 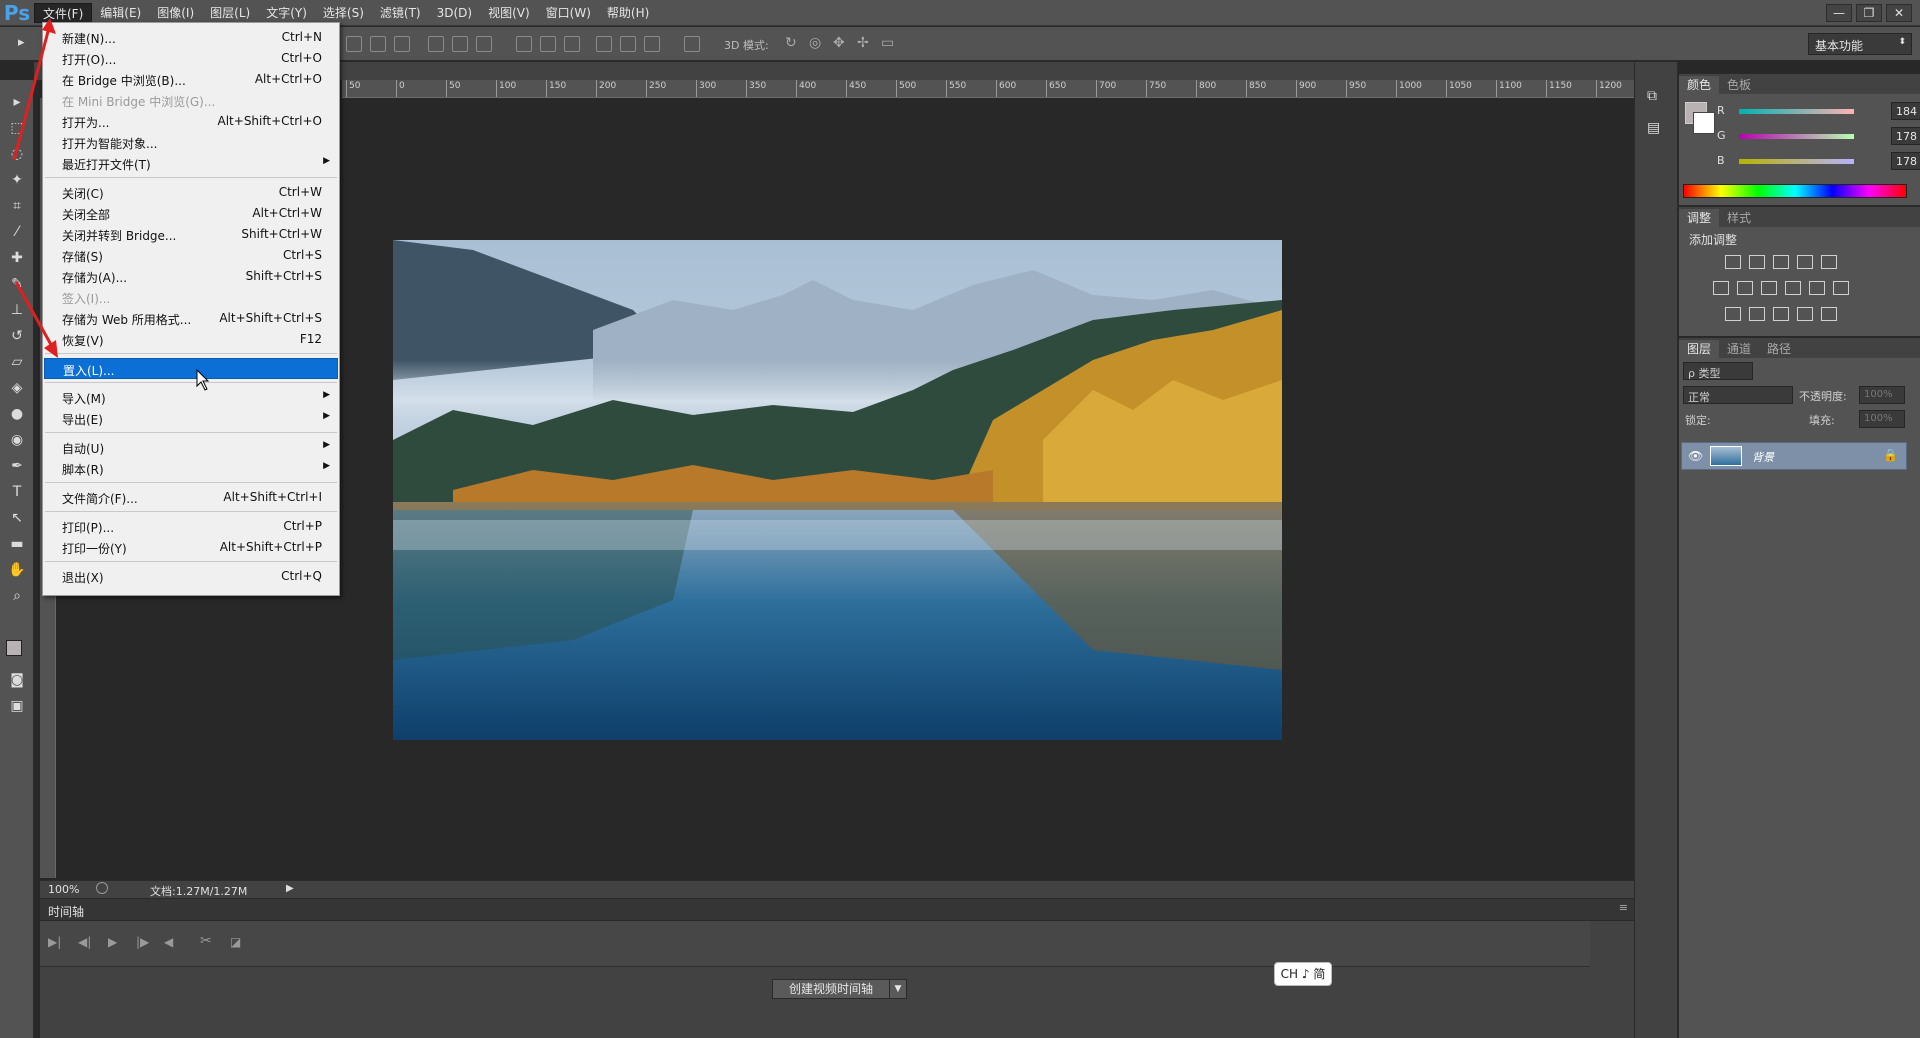 I want to click on distribute-bottom-icon, so click(x=572, y=44).